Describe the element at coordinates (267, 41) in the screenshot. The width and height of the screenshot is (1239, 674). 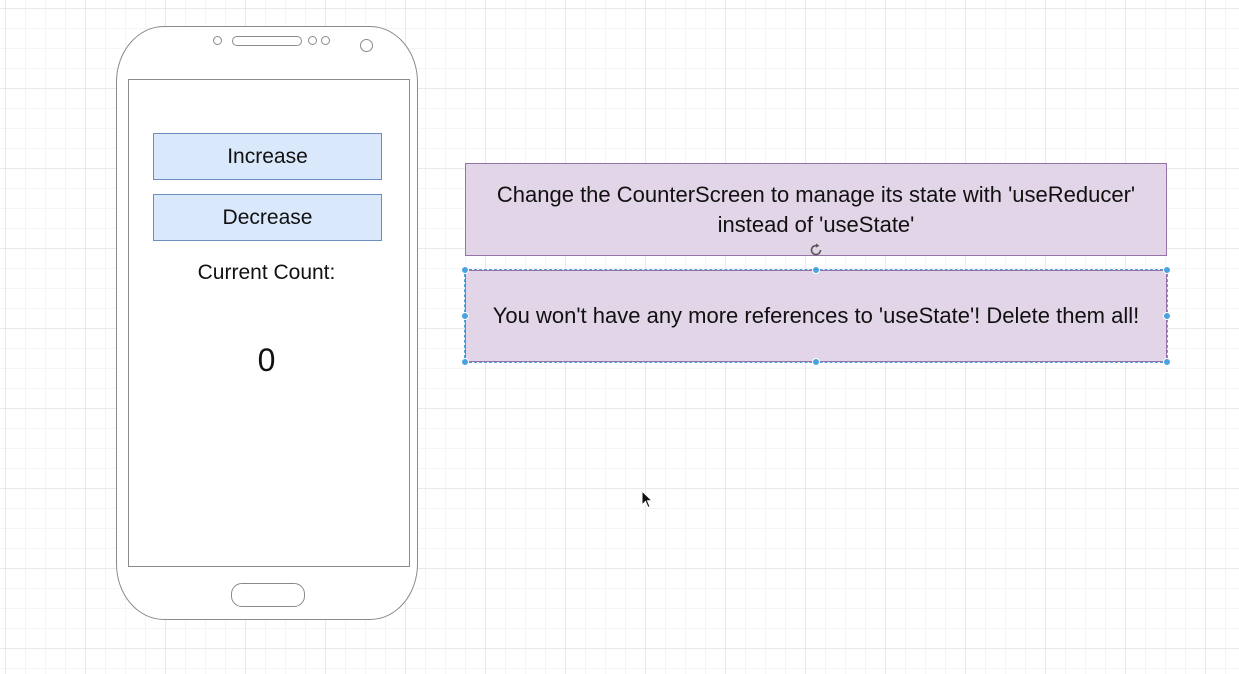
I see `phone-speaker` at that location.